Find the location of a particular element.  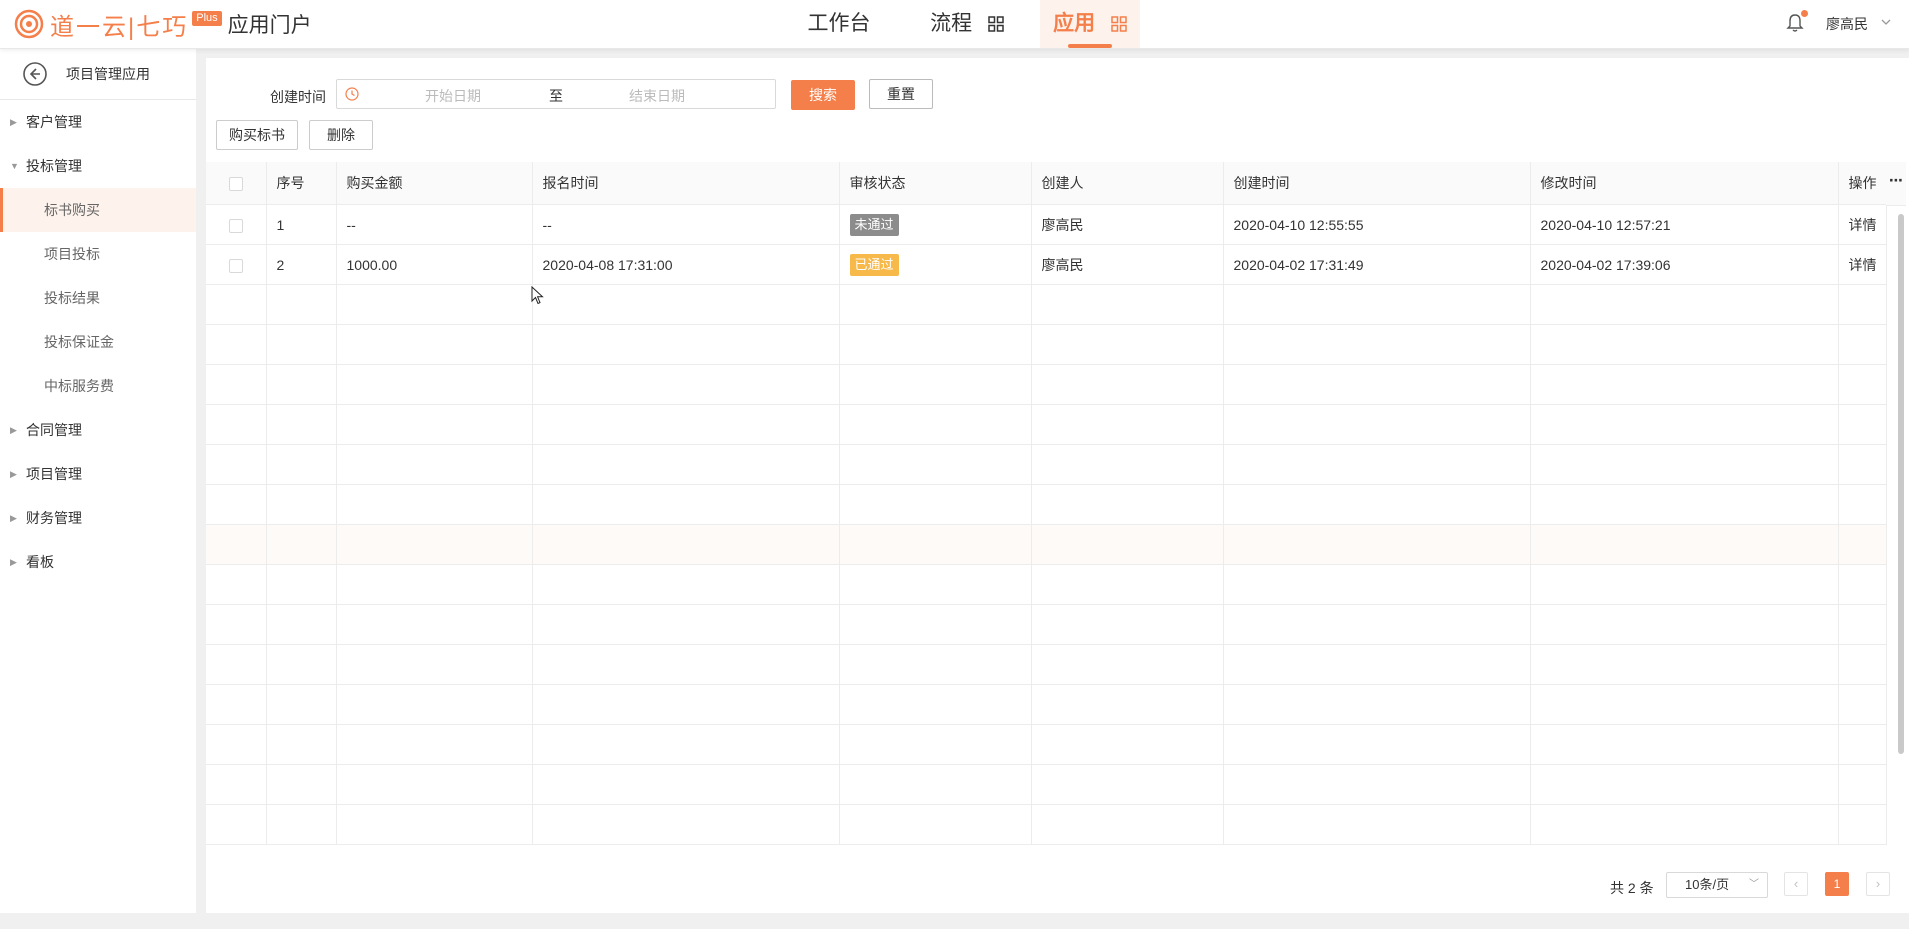

page-size-select: 10条/页 ﹀ is located at coordinates (1717, 885).